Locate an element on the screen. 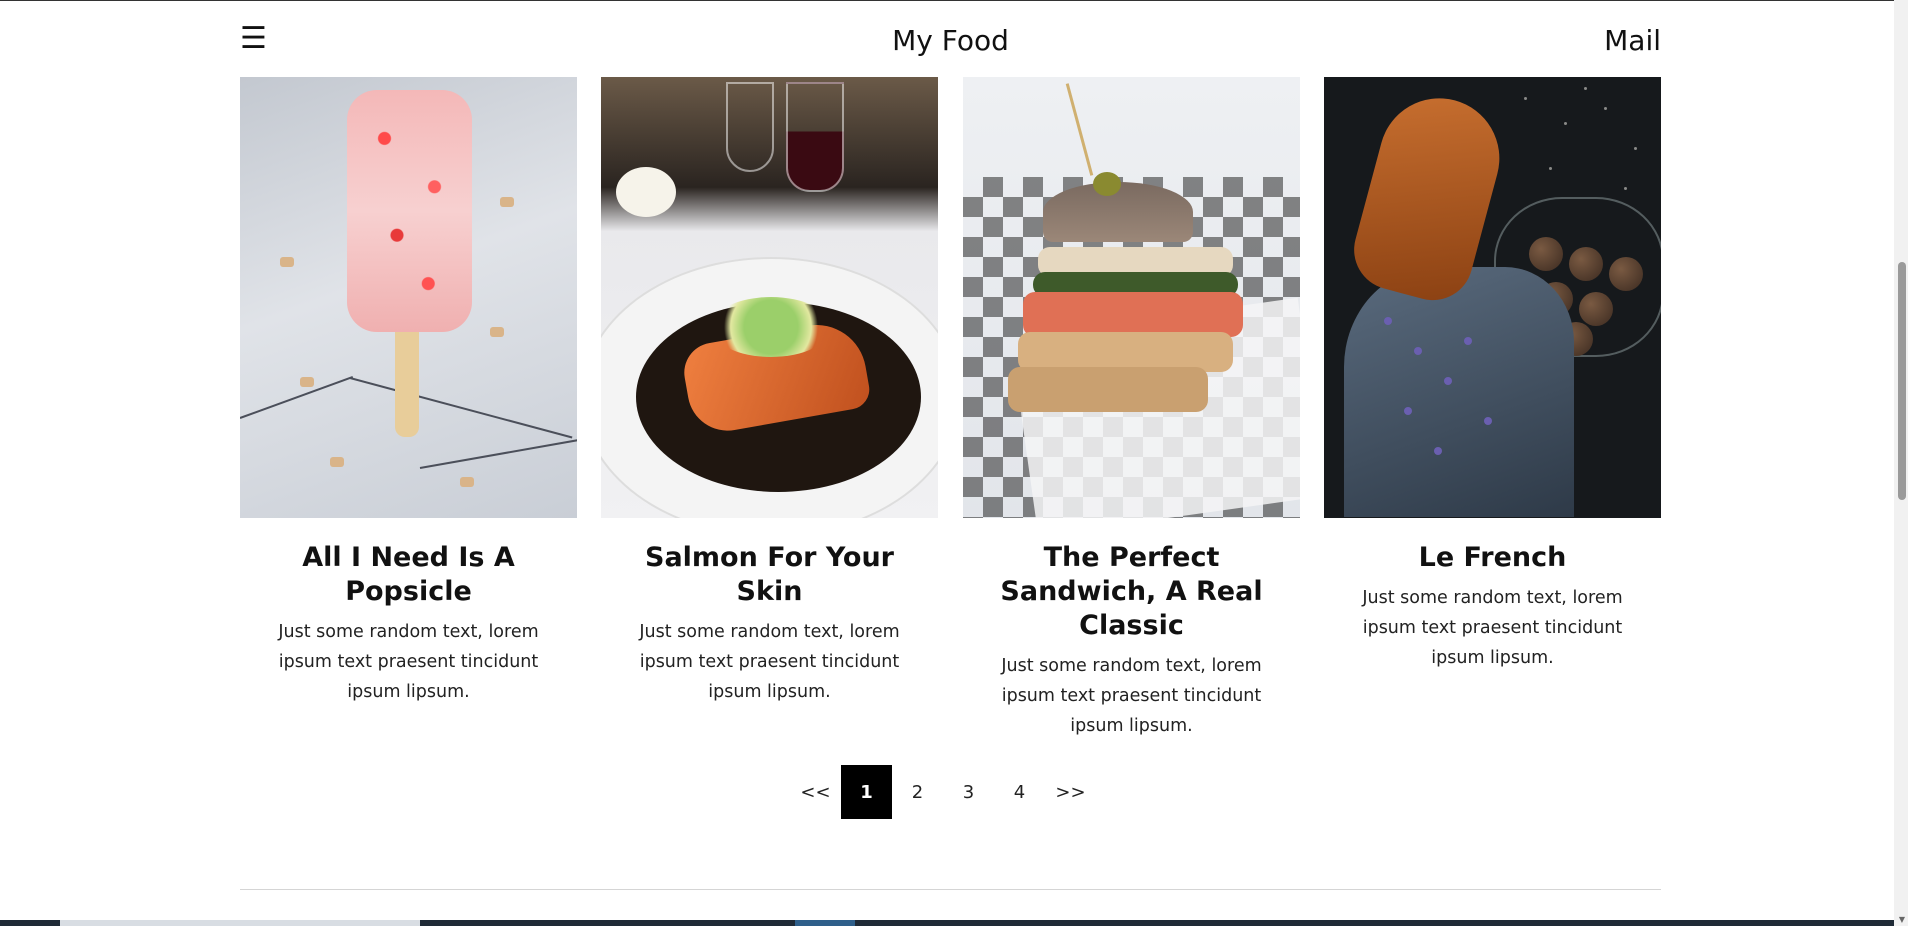 The width and height of the screenshot is (1908, 926). toothpick is located at coordinates (1079, 129).